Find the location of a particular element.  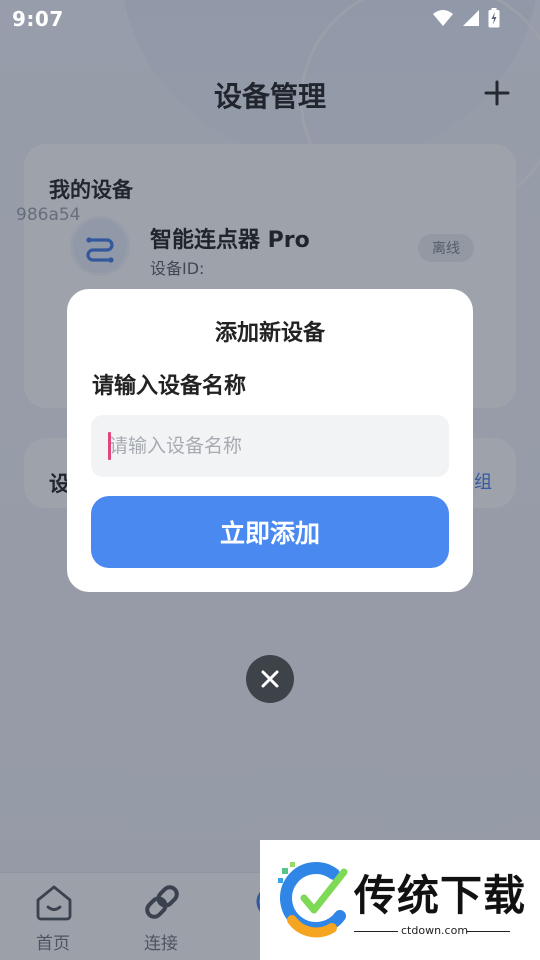

close-icon is located at coordinates (270, 679).